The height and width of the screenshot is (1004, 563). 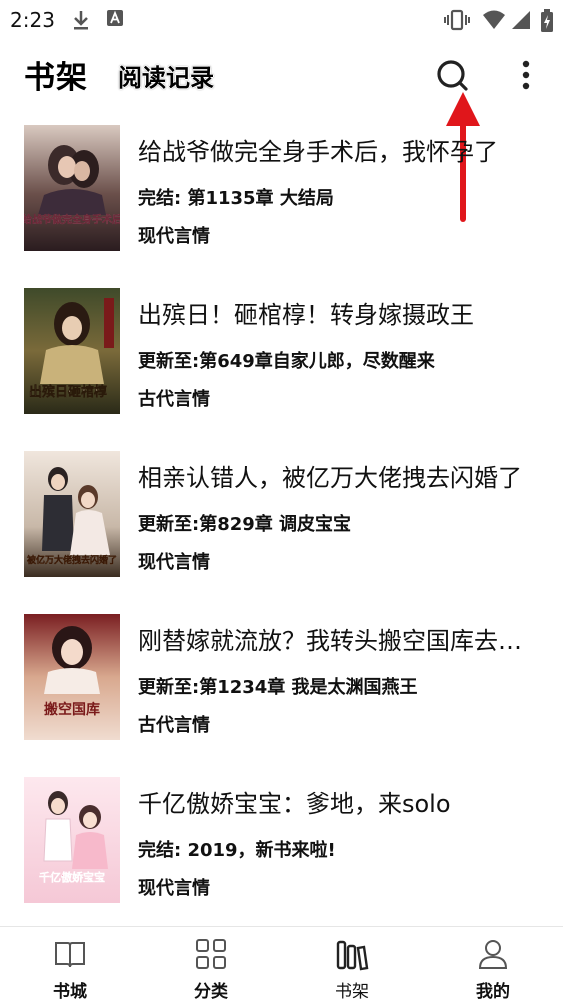 I want to click on book-title: 相亲认错人，被亿万大佬拽去闪婚了, so click(x=330, y=478).